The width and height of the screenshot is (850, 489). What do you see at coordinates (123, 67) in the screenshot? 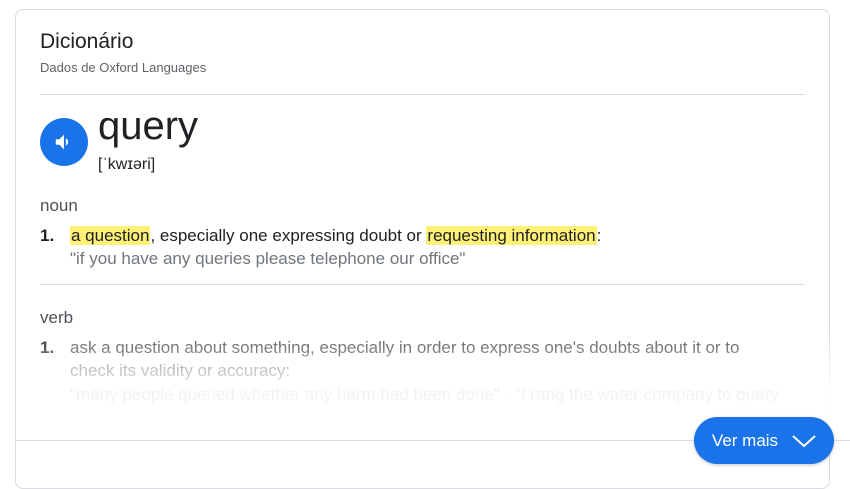
I see `source-attribution: Dados de Oxford Languages` at bounding box center [123, 67].